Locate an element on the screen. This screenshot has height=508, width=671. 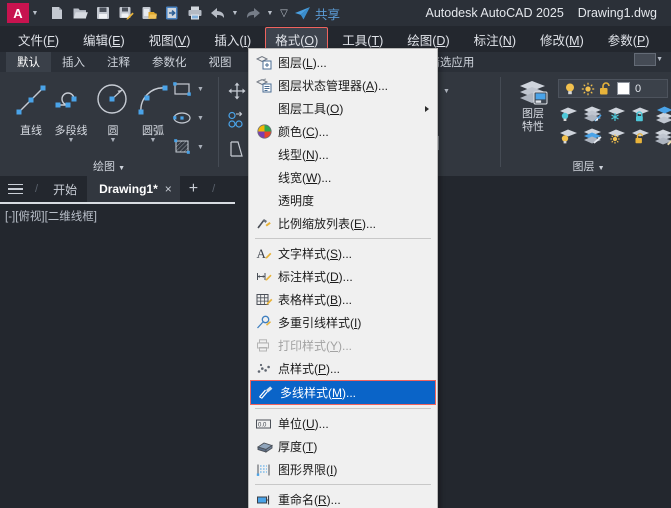
panel-draw: 直线 多段线 ▼ 圆 ▼ 圆弧 ▼ ▼ ▼ ▼ 绘图 ▼ is located at coordinates (109, 124).